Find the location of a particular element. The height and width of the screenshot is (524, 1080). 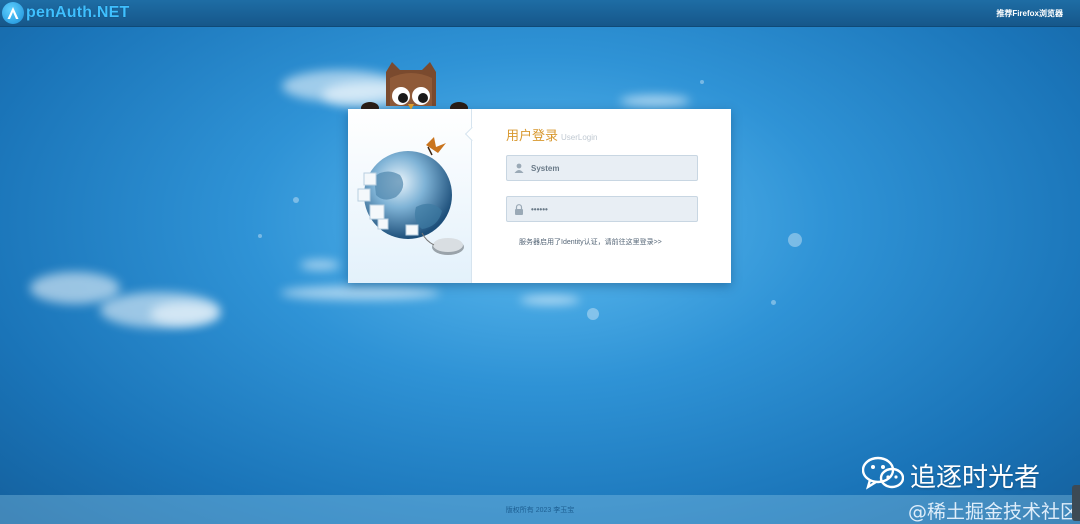

wechat-icon is located at coordinates (883, 475).